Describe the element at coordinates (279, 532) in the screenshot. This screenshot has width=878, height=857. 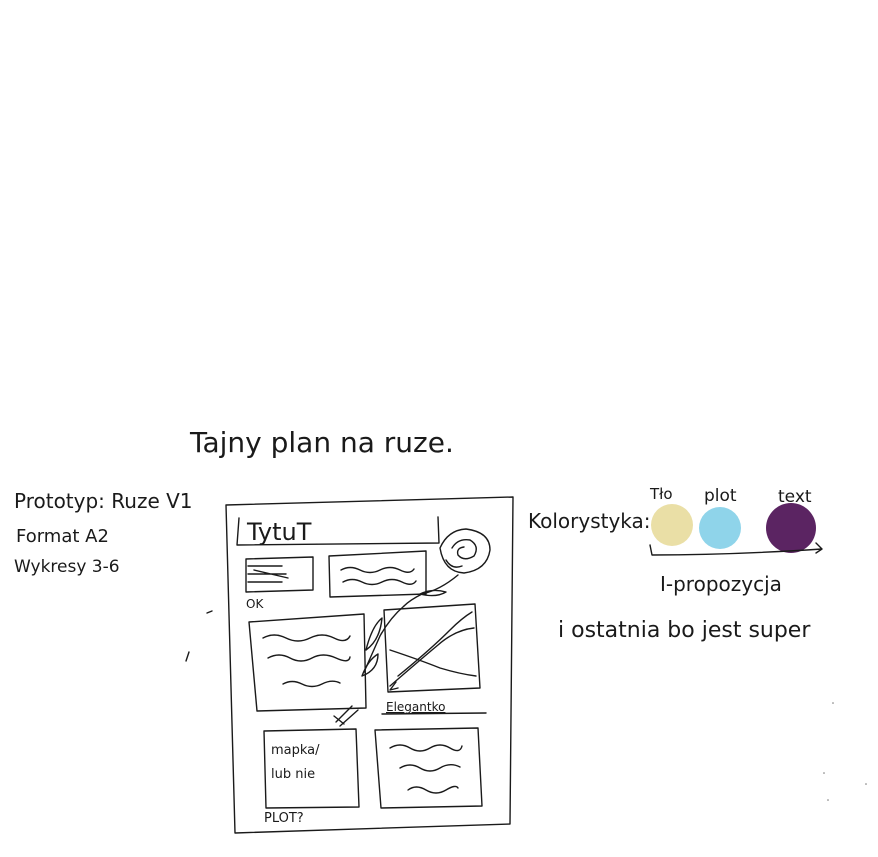
I see `poster-heading: TytuT` at that location.